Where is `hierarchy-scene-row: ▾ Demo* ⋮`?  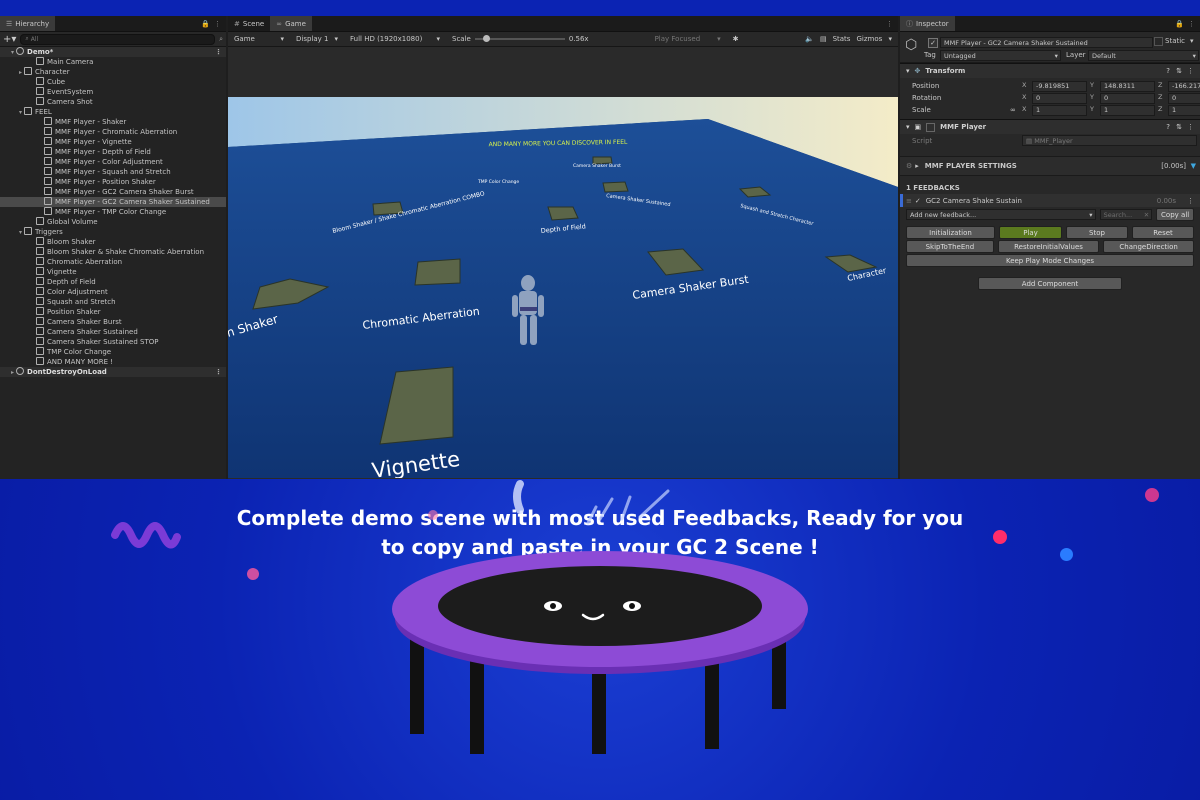
hierarchy-scene-row: ▾ Demo* ⋮ is located at coordinates (113, 52).